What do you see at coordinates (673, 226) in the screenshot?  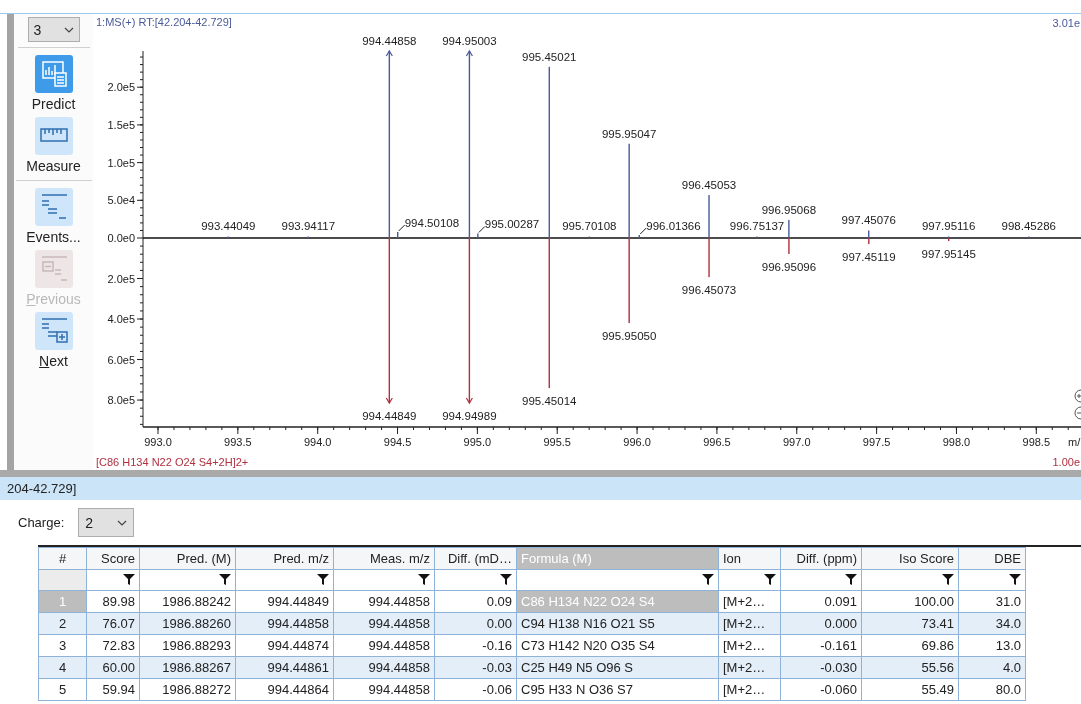 I see `peak-label: 996.01366` at bounding box center [673, 226].